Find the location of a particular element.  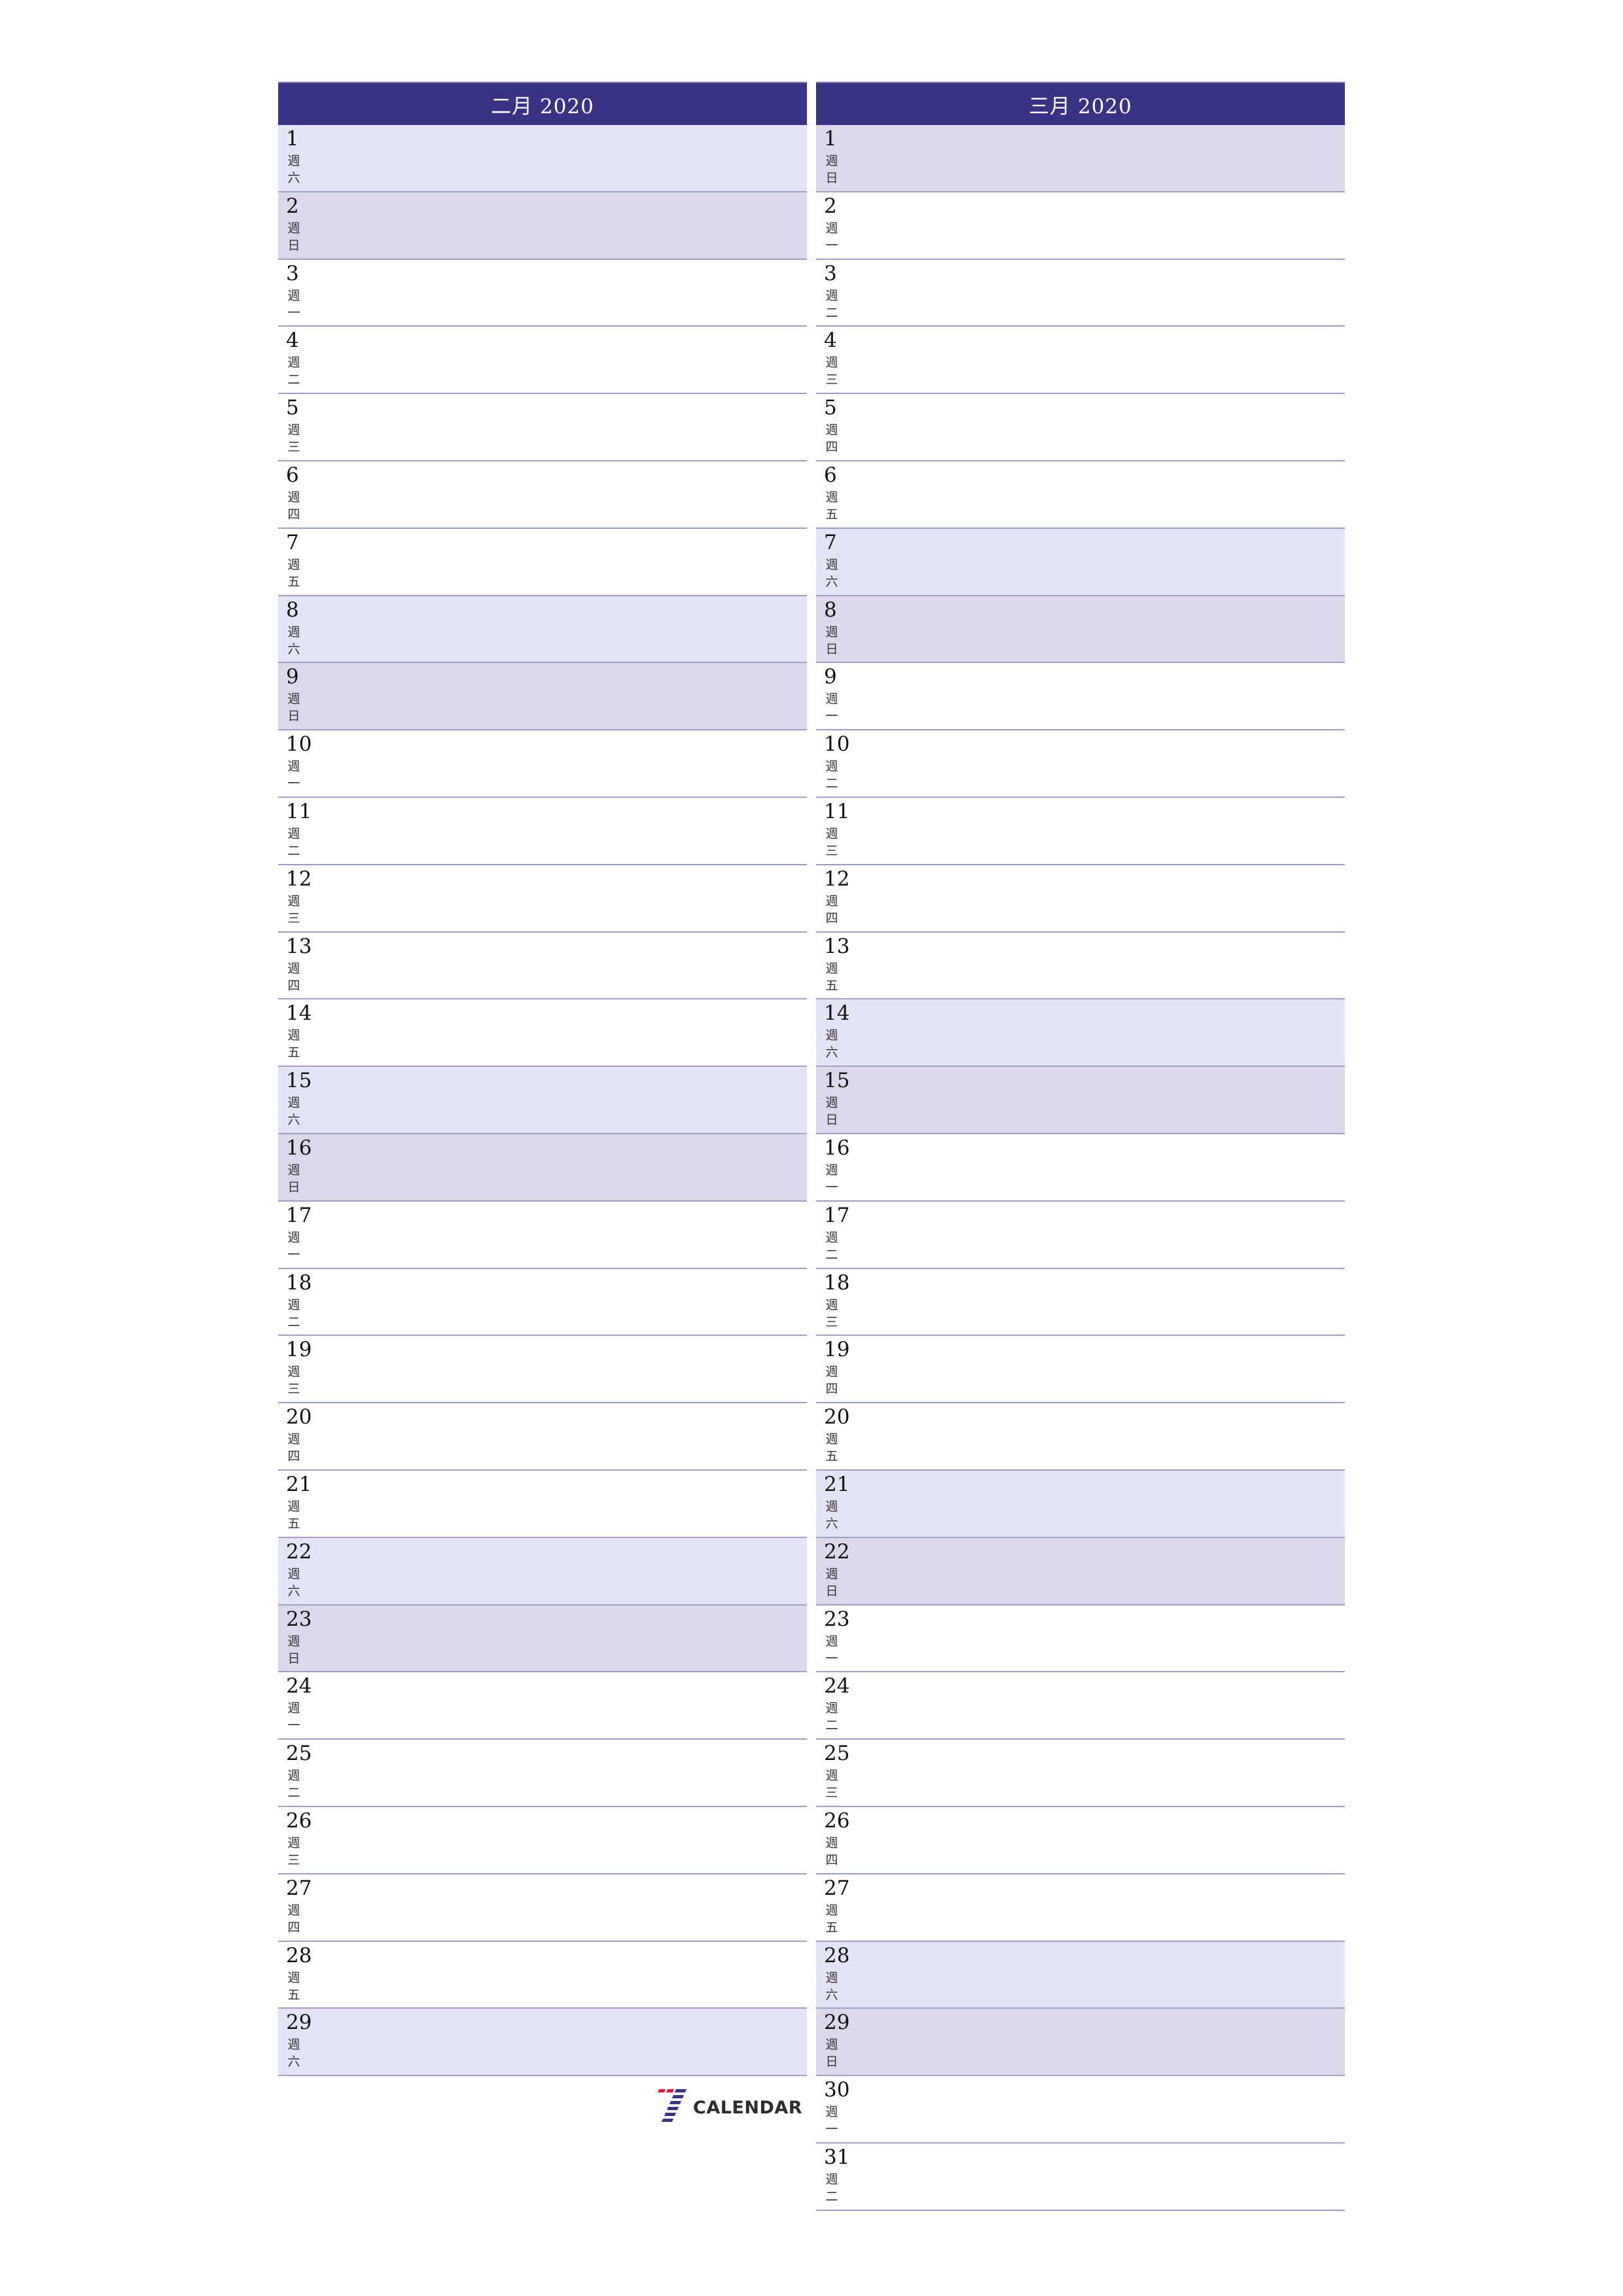

day-number: 10 is located at coordinates (299, 745).